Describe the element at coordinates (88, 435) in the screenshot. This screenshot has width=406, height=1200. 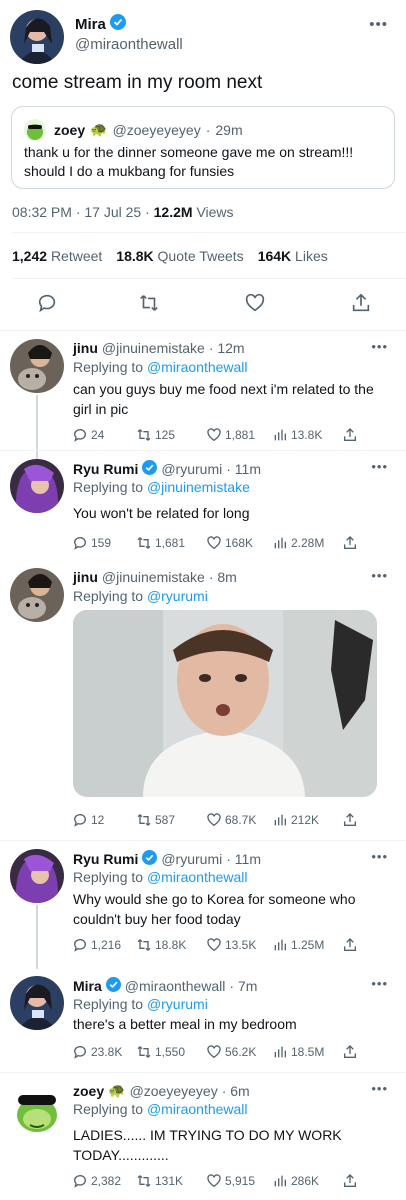
I see `reply-button: 24` at that location.